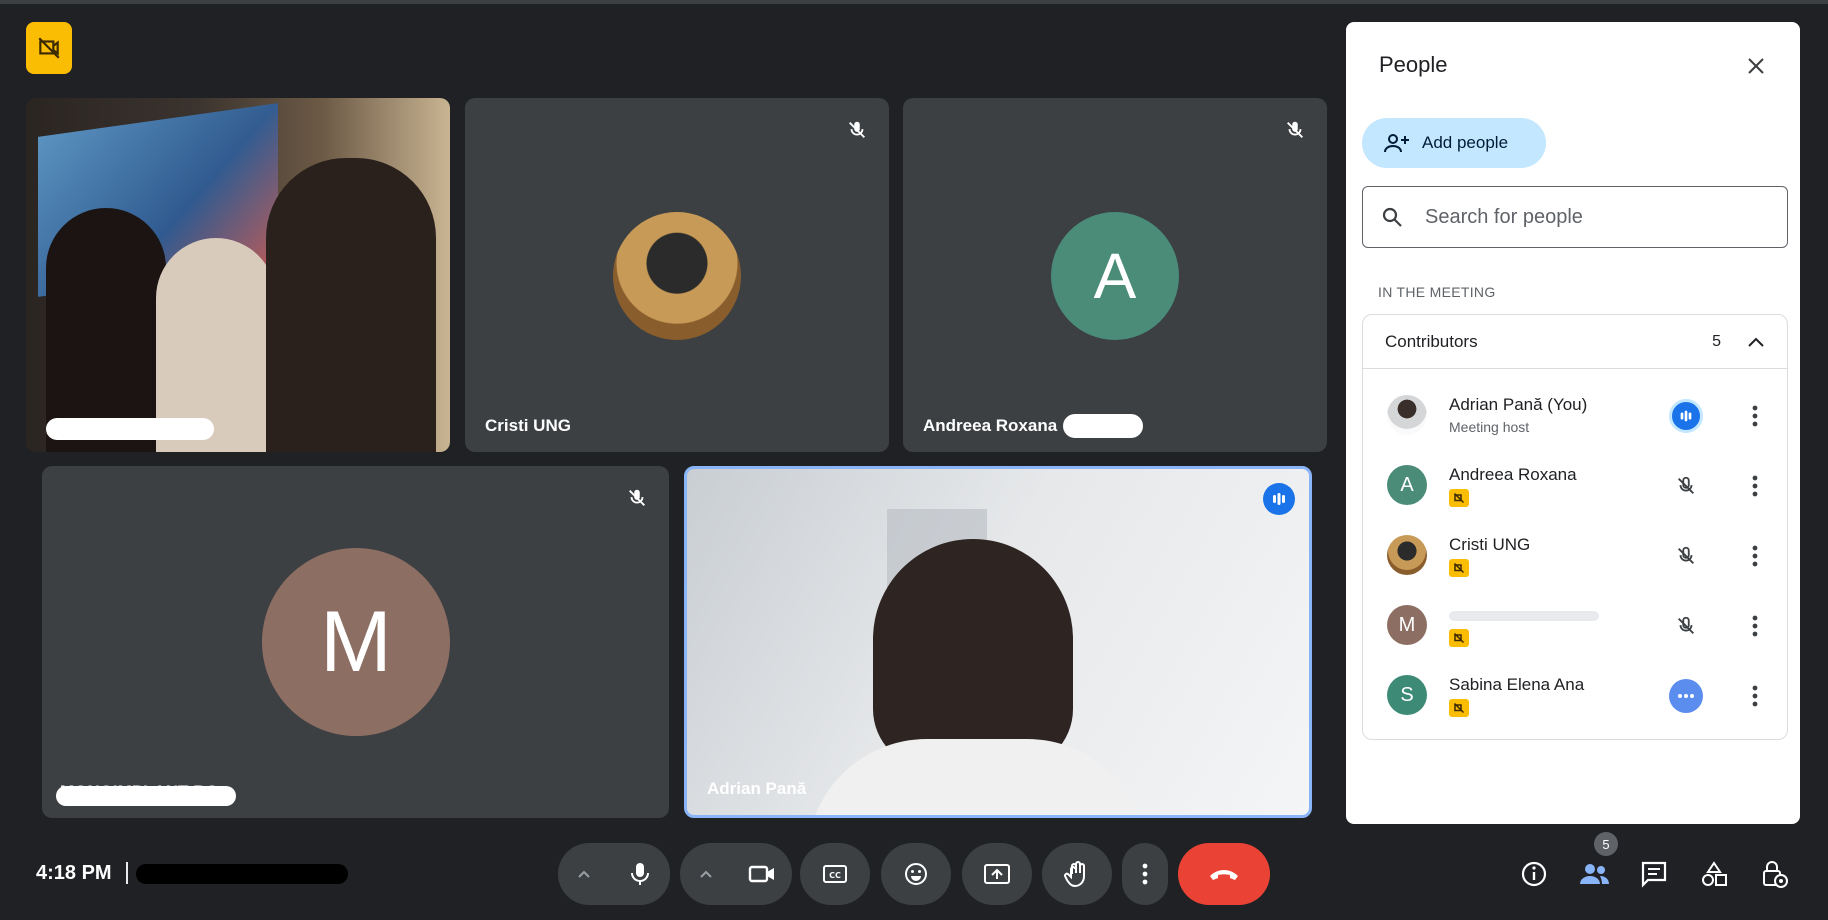  Describe the element at coordinates (757, 788) in the screenshot. I see `participant-name: Adrian Pană` at that location.